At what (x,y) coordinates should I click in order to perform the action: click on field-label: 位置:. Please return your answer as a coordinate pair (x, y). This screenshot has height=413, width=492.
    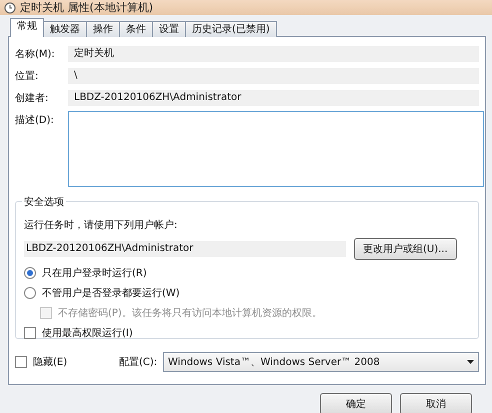
    Looking at the image, I should click on (27, 76).